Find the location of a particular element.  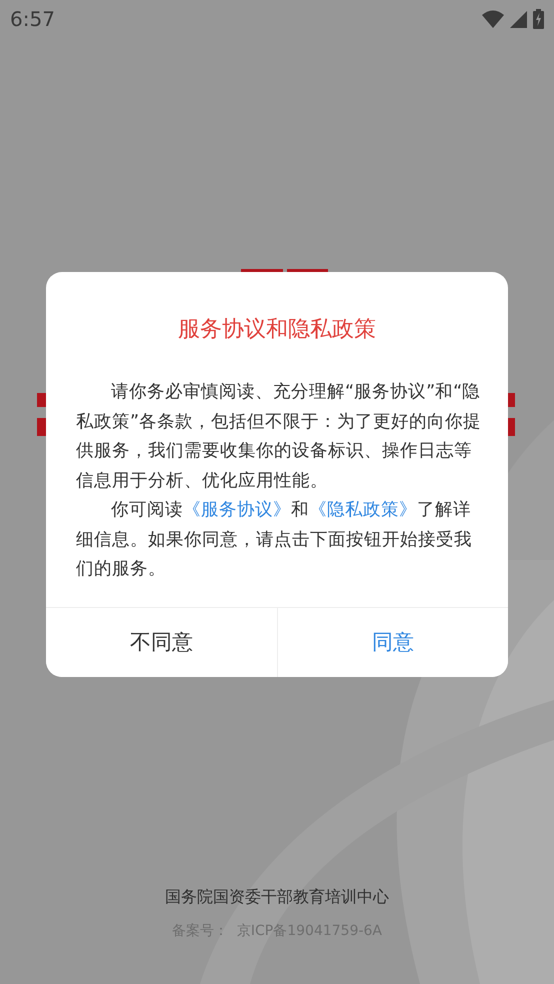

organization-name: 国务院国资委干部教育培训中心 is located at coordinates (277, 897).